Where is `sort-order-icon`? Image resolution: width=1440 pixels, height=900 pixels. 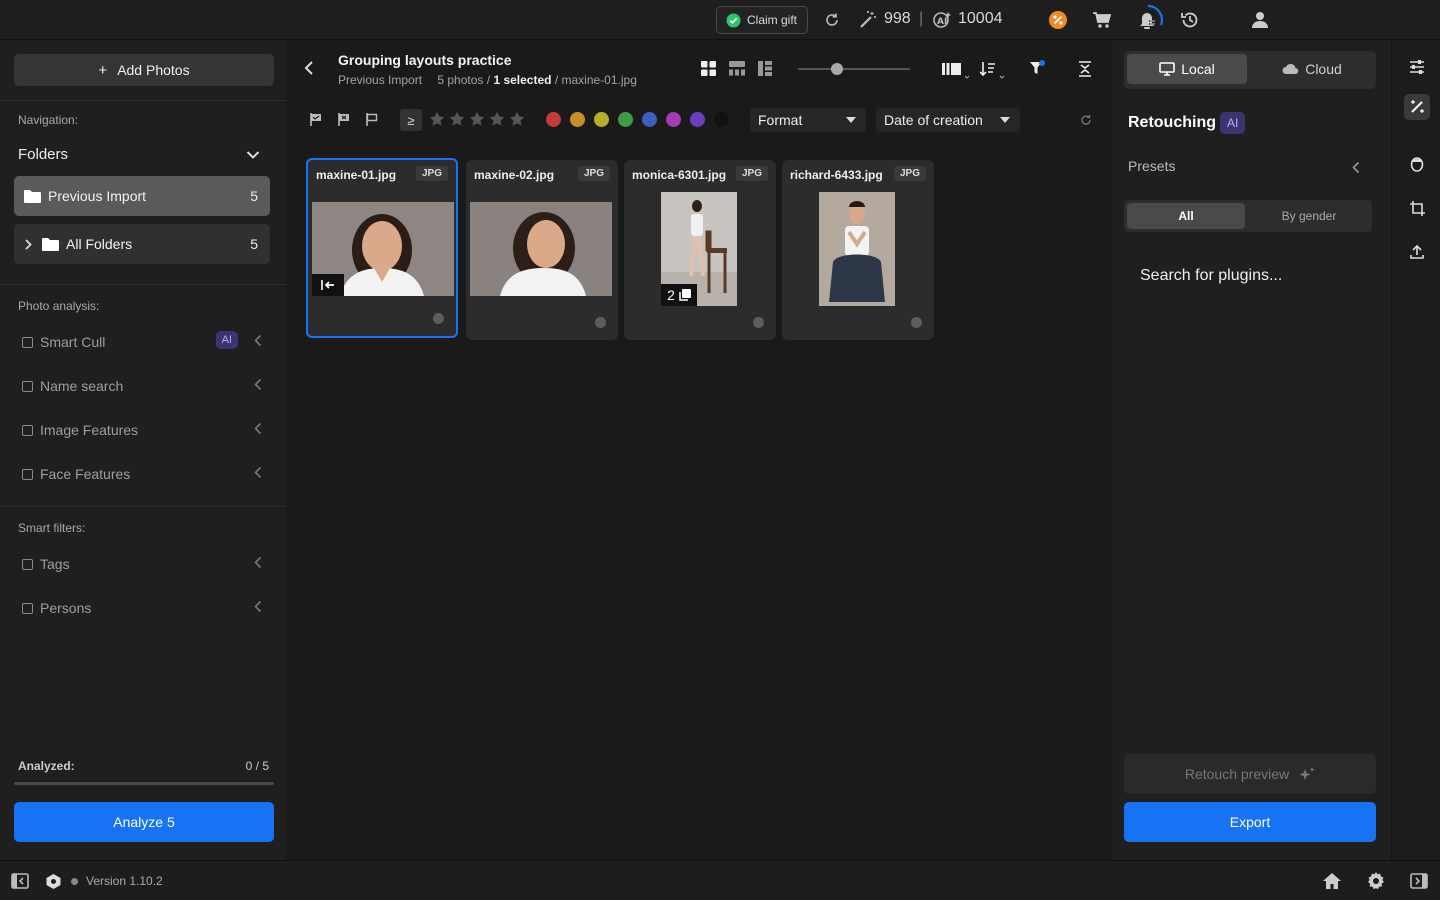 sort-order-icon is located at coordinates (993, 70).